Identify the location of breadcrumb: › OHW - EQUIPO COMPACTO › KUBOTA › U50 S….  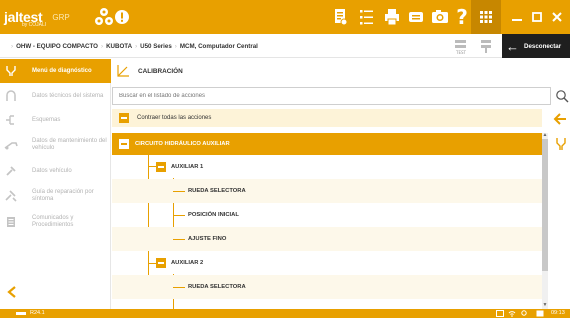
(133, 46).